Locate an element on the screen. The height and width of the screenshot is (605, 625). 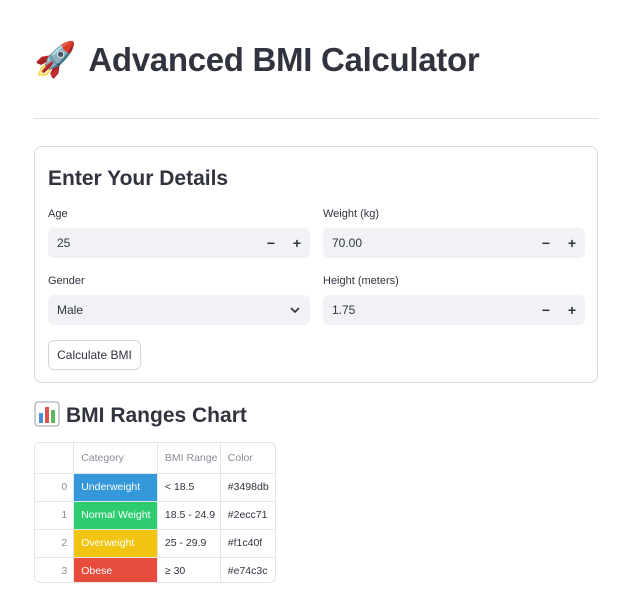
height-input: 1.75 − + is located at coordinates (454, 310).